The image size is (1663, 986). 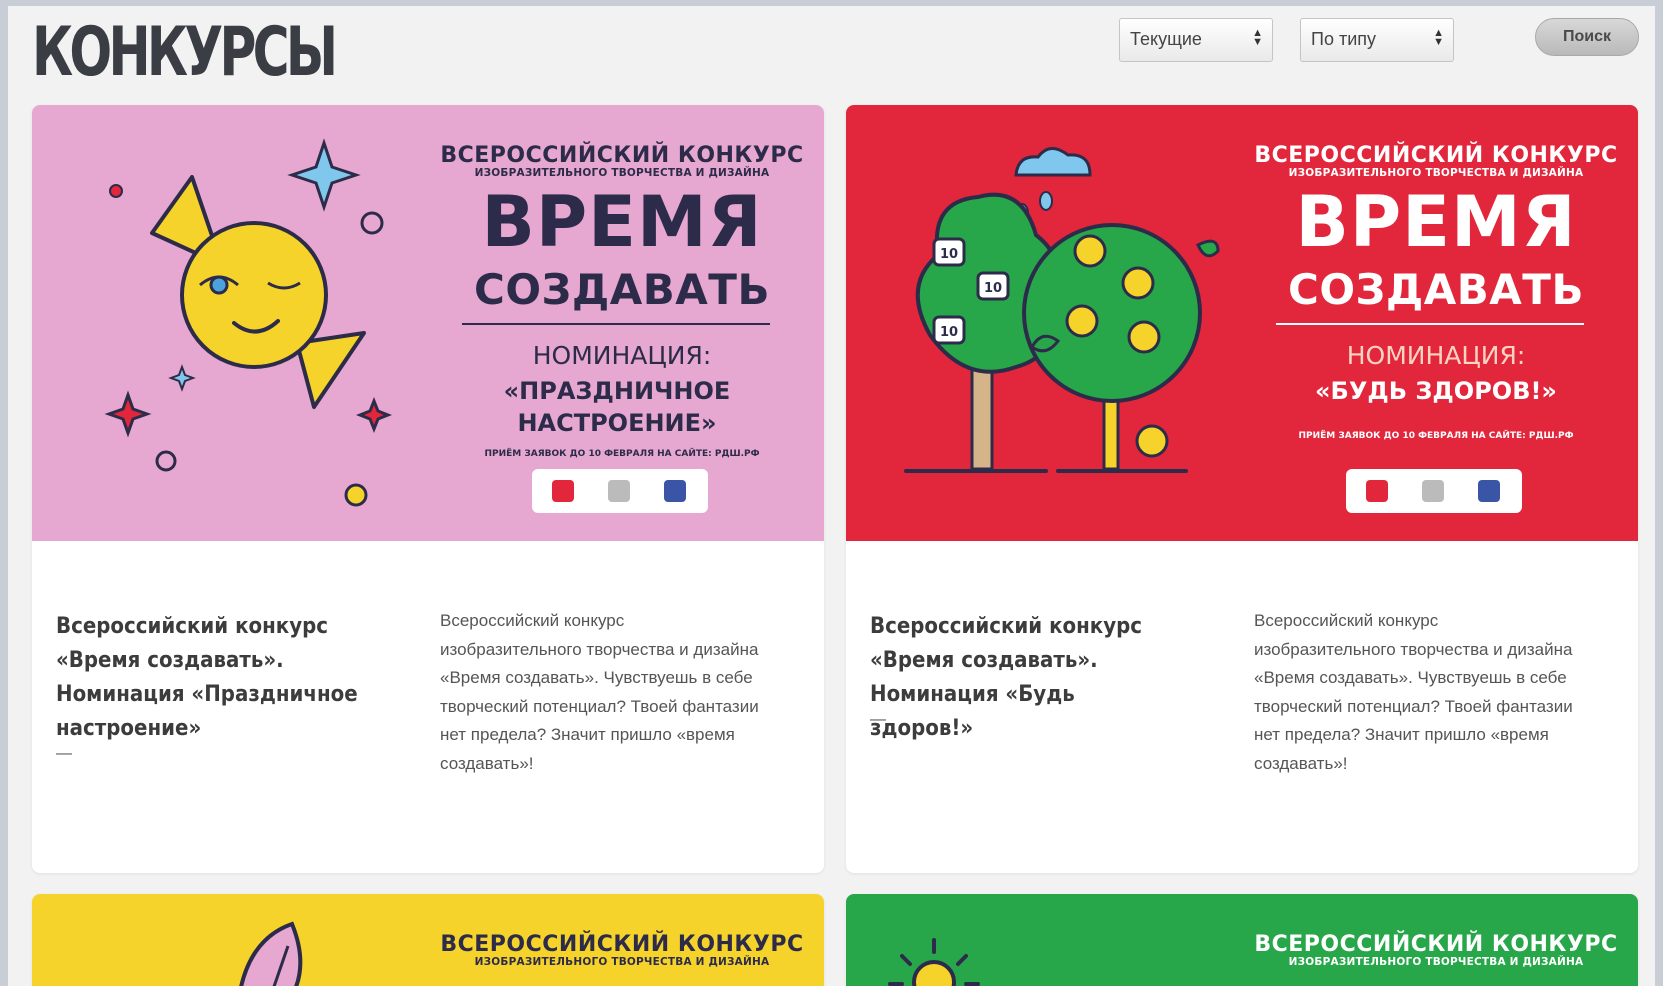 What do you see at coordinates (1436, 391) in the screenshot?
I see `banner-nomination-name: «БУДЬ ЗДОРОВ!»` at bounding box center [1436, 391].